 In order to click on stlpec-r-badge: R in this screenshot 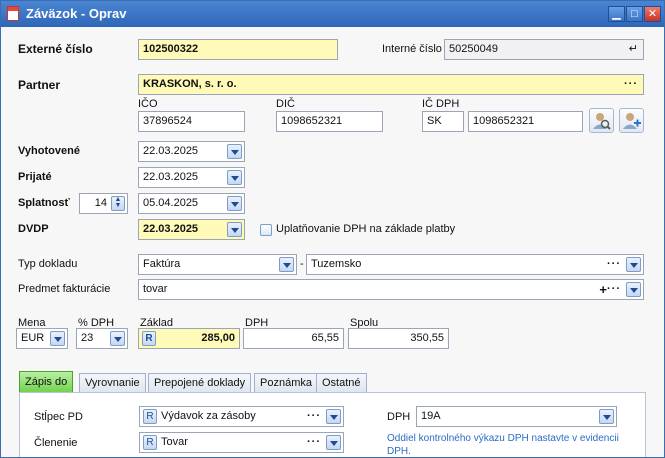, I will do `click(150, 416)`.